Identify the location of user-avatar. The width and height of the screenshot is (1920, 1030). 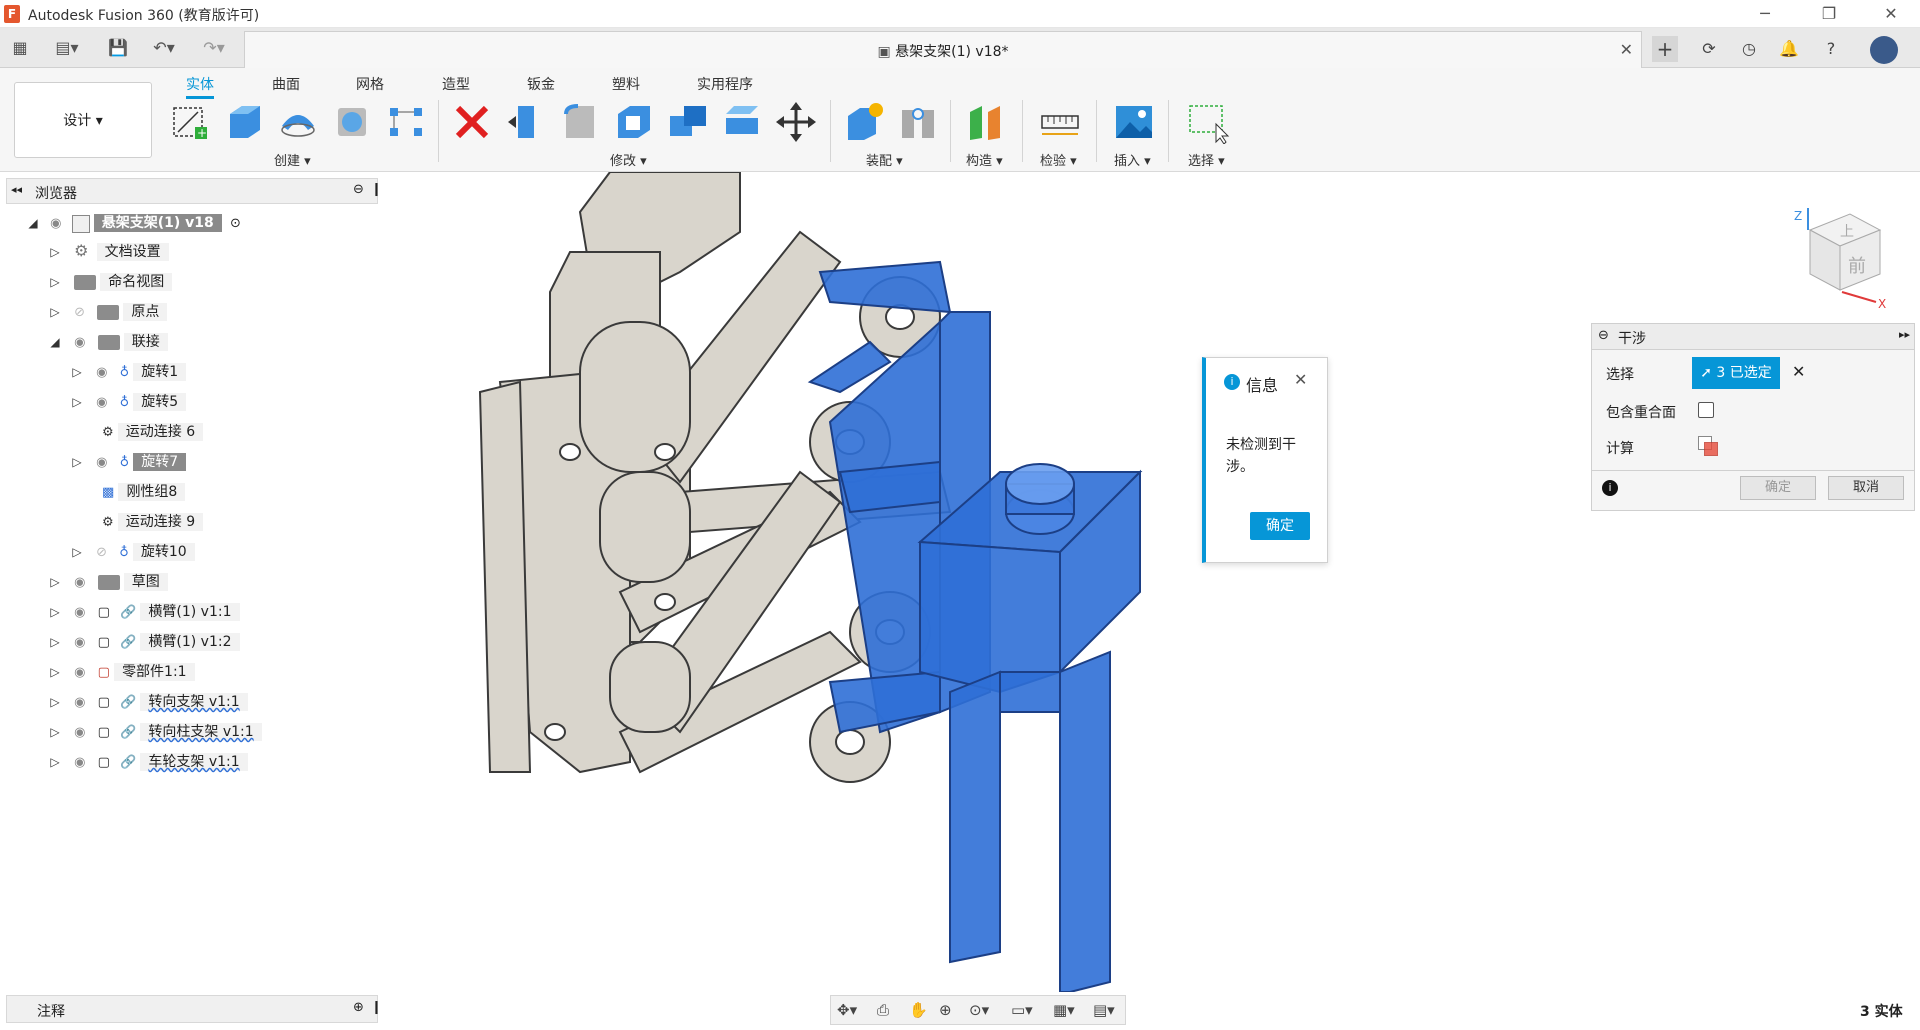
(1884, 50).